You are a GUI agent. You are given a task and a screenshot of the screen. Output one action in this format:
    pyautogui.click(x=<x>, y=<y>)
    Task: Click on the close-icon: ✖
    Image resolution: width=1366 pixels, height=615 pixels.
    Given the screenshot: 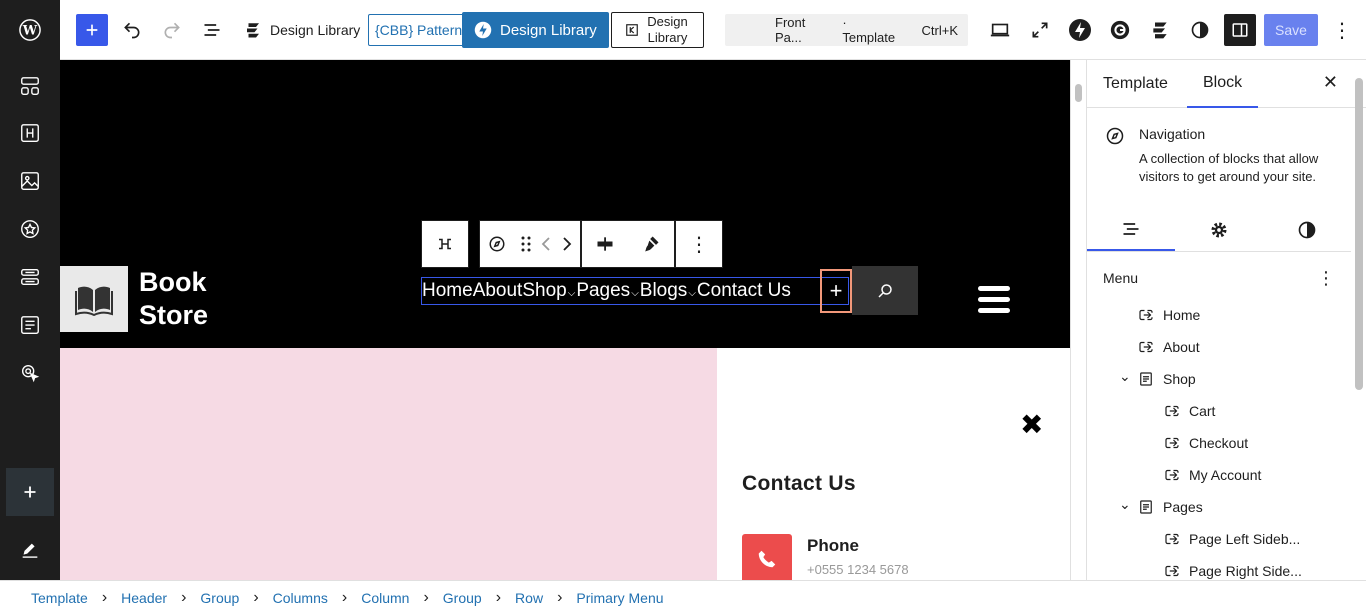 What is the action you would take?
    pyautogui.click(x=1031, y=424)
    